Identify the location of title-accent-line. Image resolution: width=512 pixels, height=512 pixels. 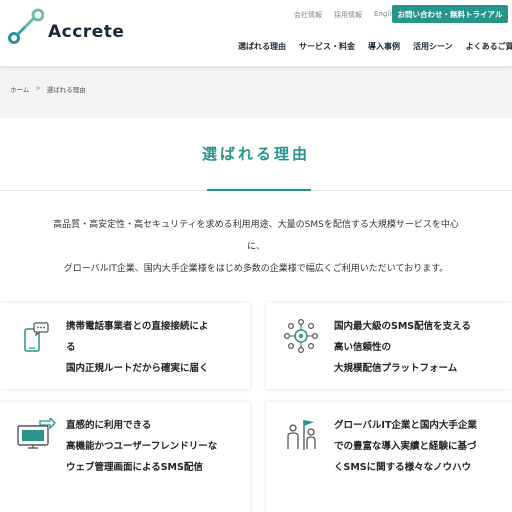
(259, 190).